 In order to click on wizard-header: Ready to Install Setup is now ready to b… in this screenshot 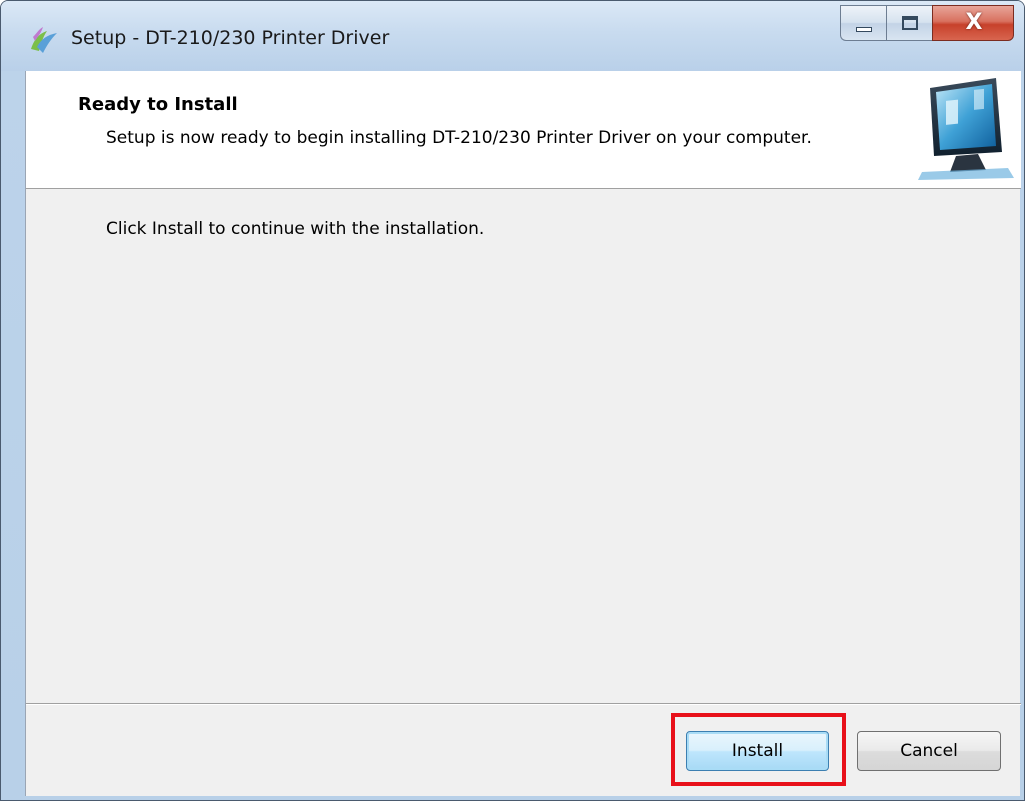, I will do `click(523, 130)`.